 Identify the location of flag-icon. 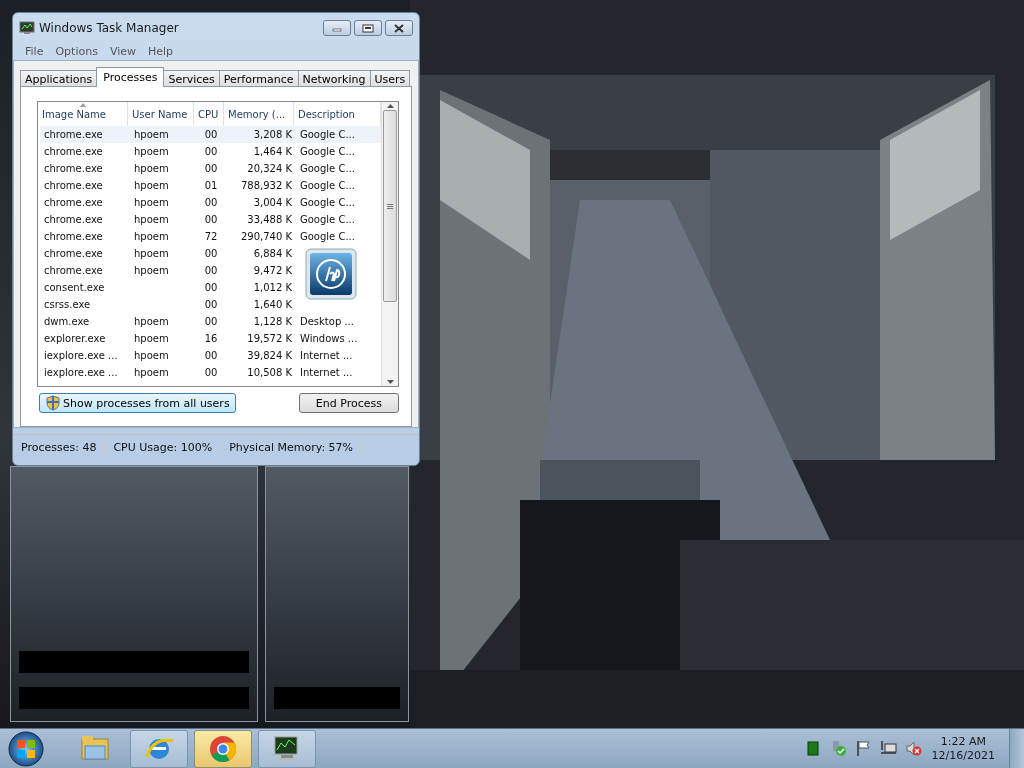
(863, 748).